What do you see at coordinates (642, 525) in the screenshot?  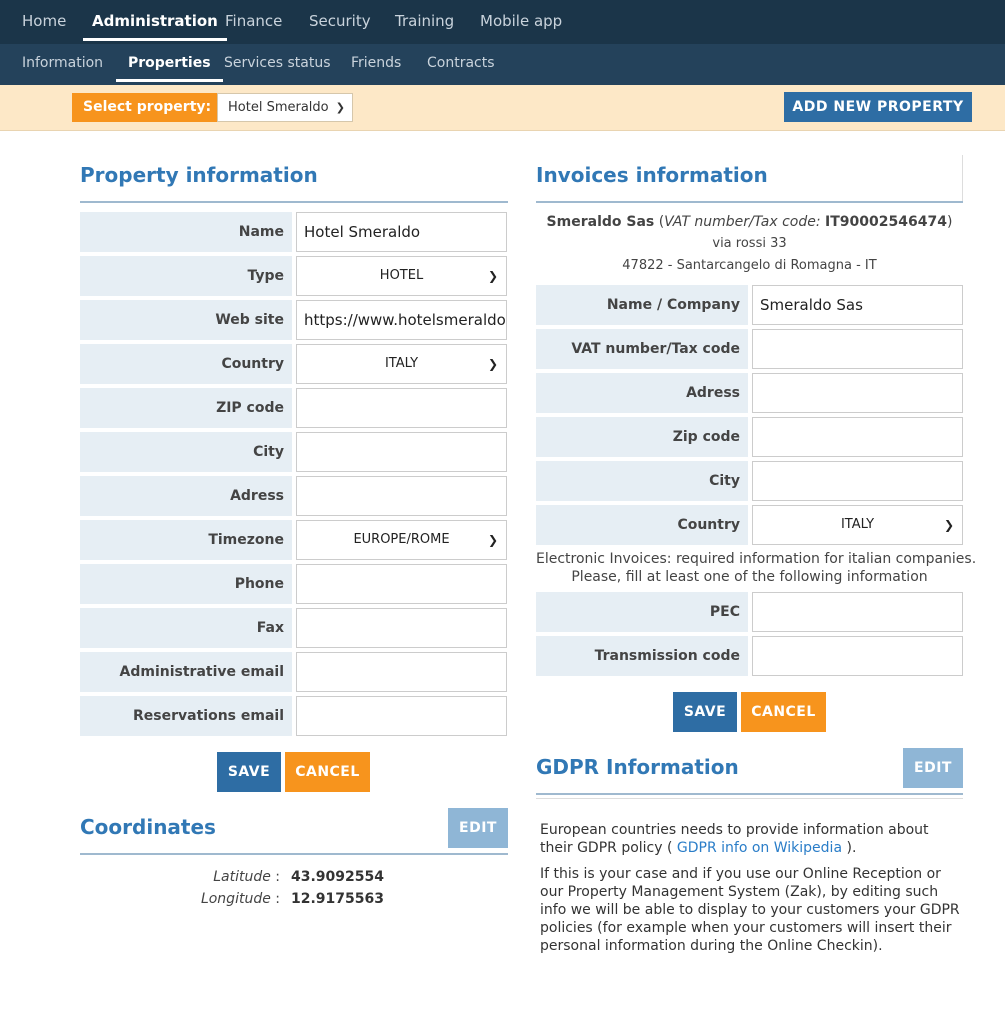 I see `invoice-country-label: Country` at bounding box center [642, 525].